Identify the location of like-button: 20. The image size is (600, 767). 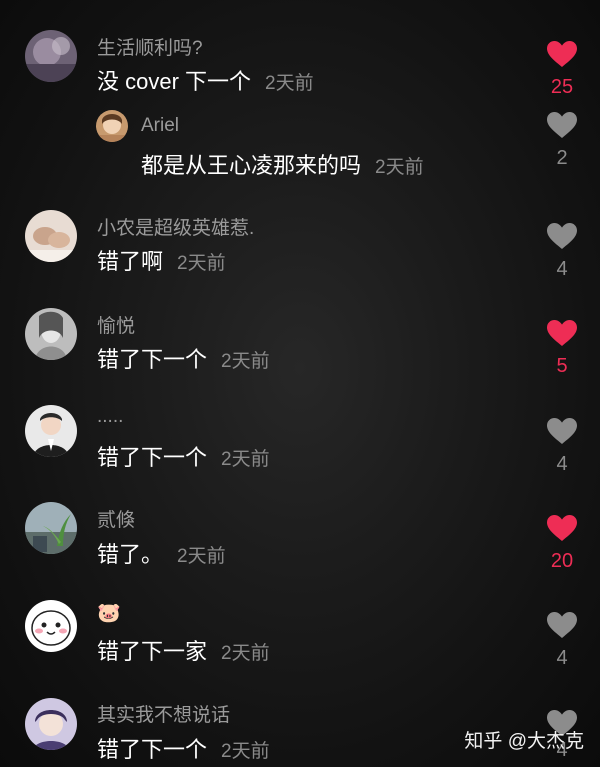
(562, 543).